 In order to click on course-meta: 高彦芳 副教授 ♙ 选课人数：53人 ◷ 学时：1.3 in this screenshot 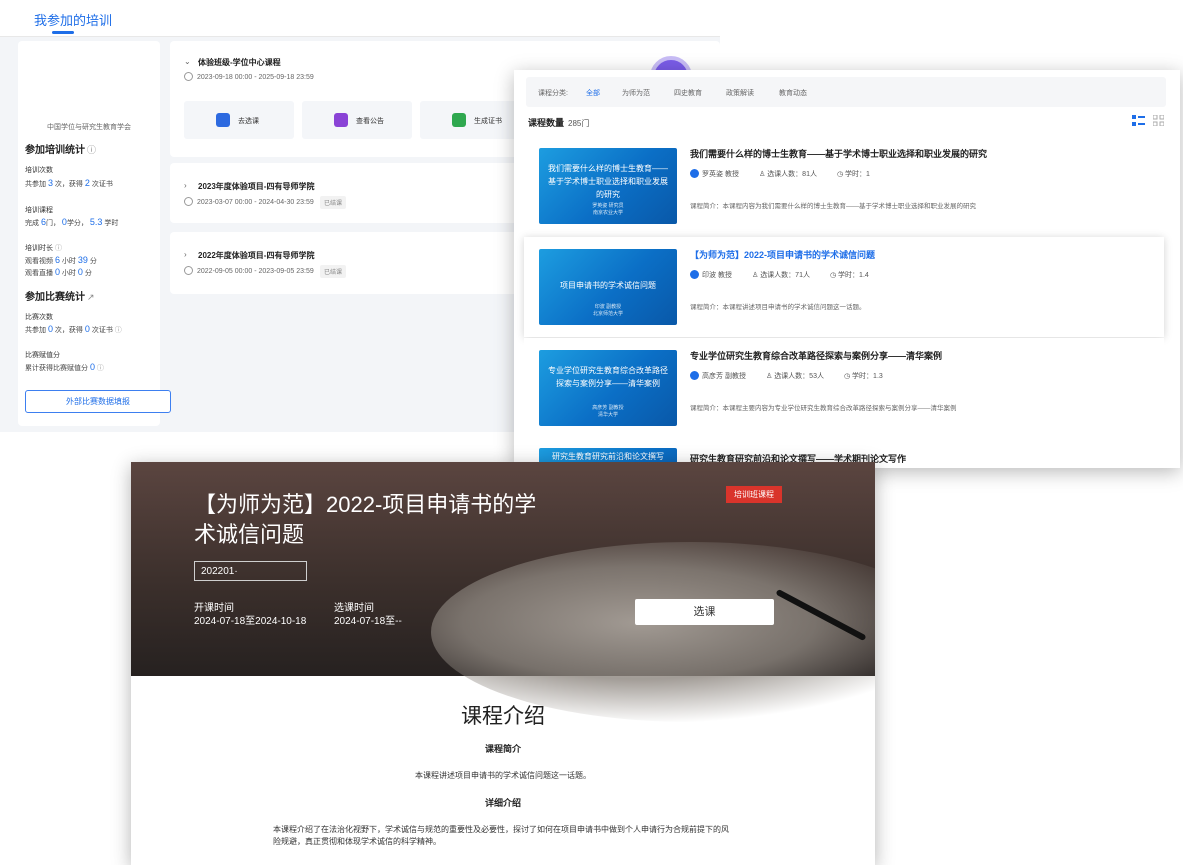, I will do `click(786, 376)`.